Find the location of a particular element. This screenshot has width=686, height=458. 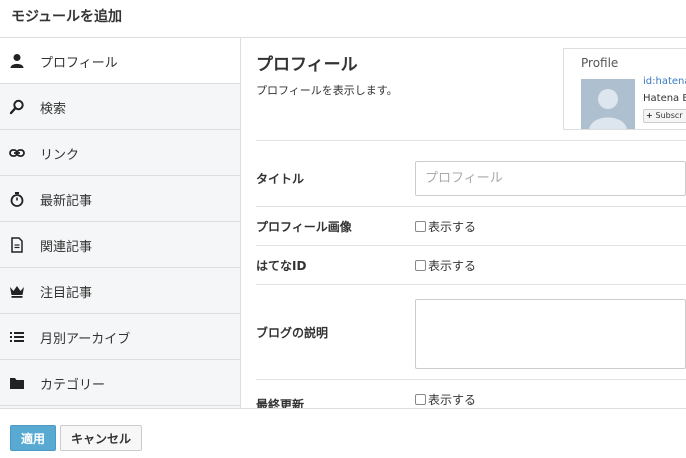

sidebar-item-label: 最新記事 is located at coordinates (66, 201).